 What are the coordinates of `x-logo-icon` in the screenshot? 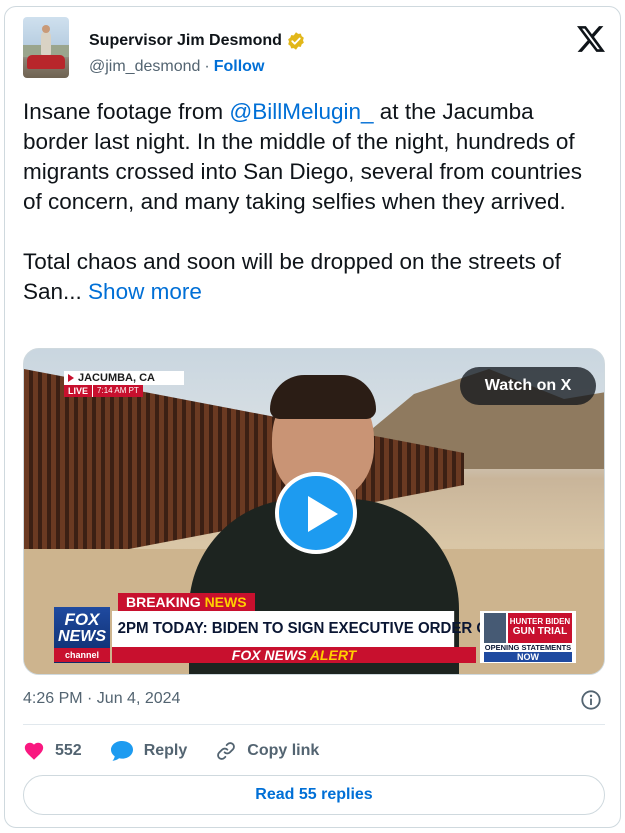 It's located at (591, 39).